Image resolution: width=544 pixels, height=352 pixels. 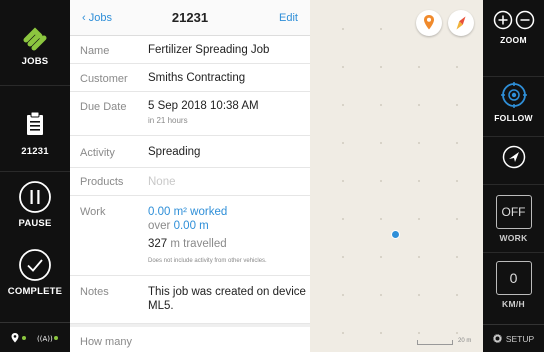 I want to click on location-pin-icon, so click(x=429, y=22).